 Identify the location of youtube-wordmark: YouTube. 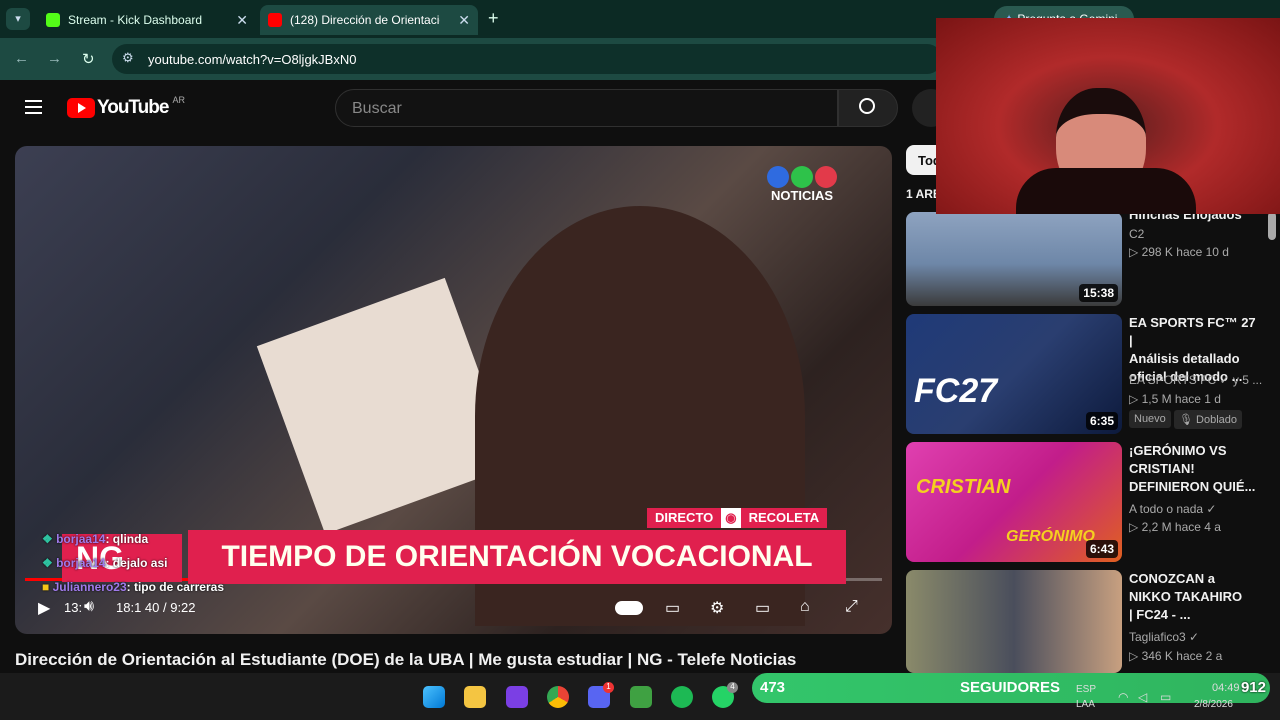
(133, 107).